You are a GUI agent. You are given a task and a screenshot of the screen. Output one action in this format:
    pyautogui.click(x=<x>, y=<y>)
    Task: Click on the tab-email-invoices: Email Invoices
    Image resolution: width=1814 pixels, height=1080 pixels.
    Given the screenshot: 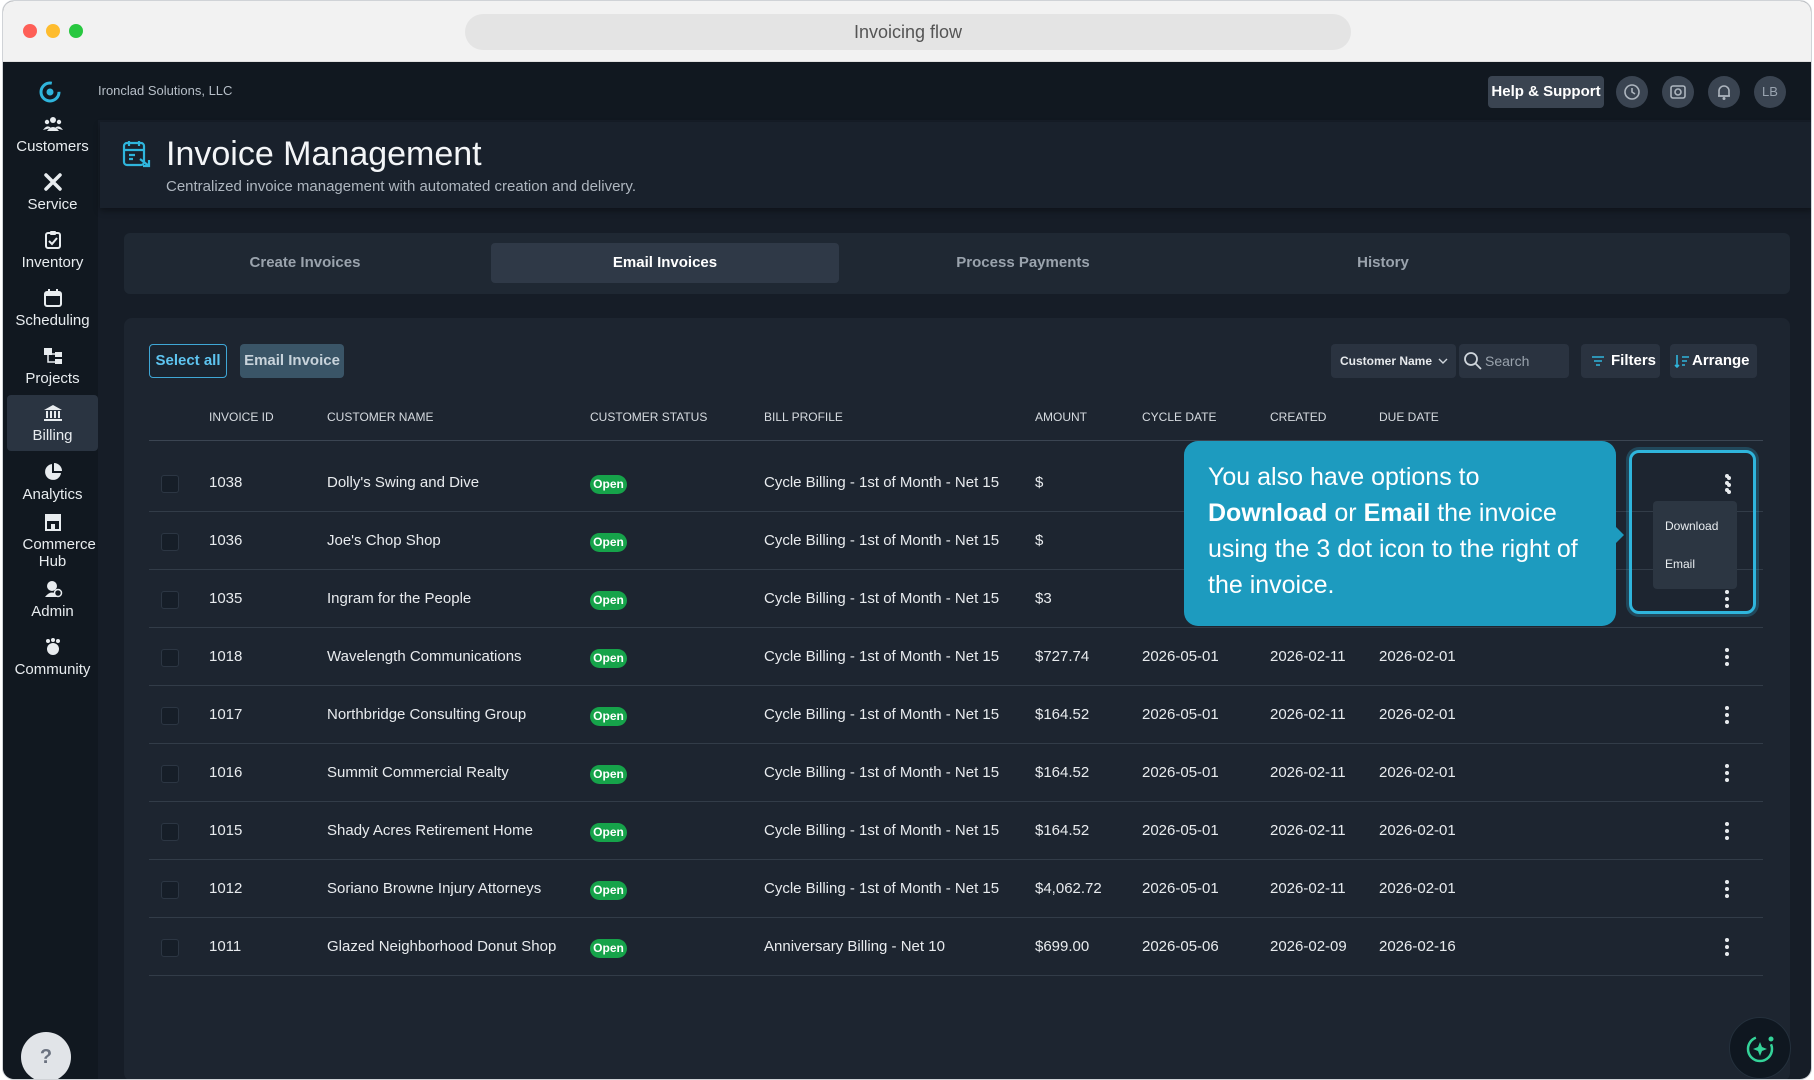 What is the action you would take?
    pyautogui.click(x=665, y=263)
    